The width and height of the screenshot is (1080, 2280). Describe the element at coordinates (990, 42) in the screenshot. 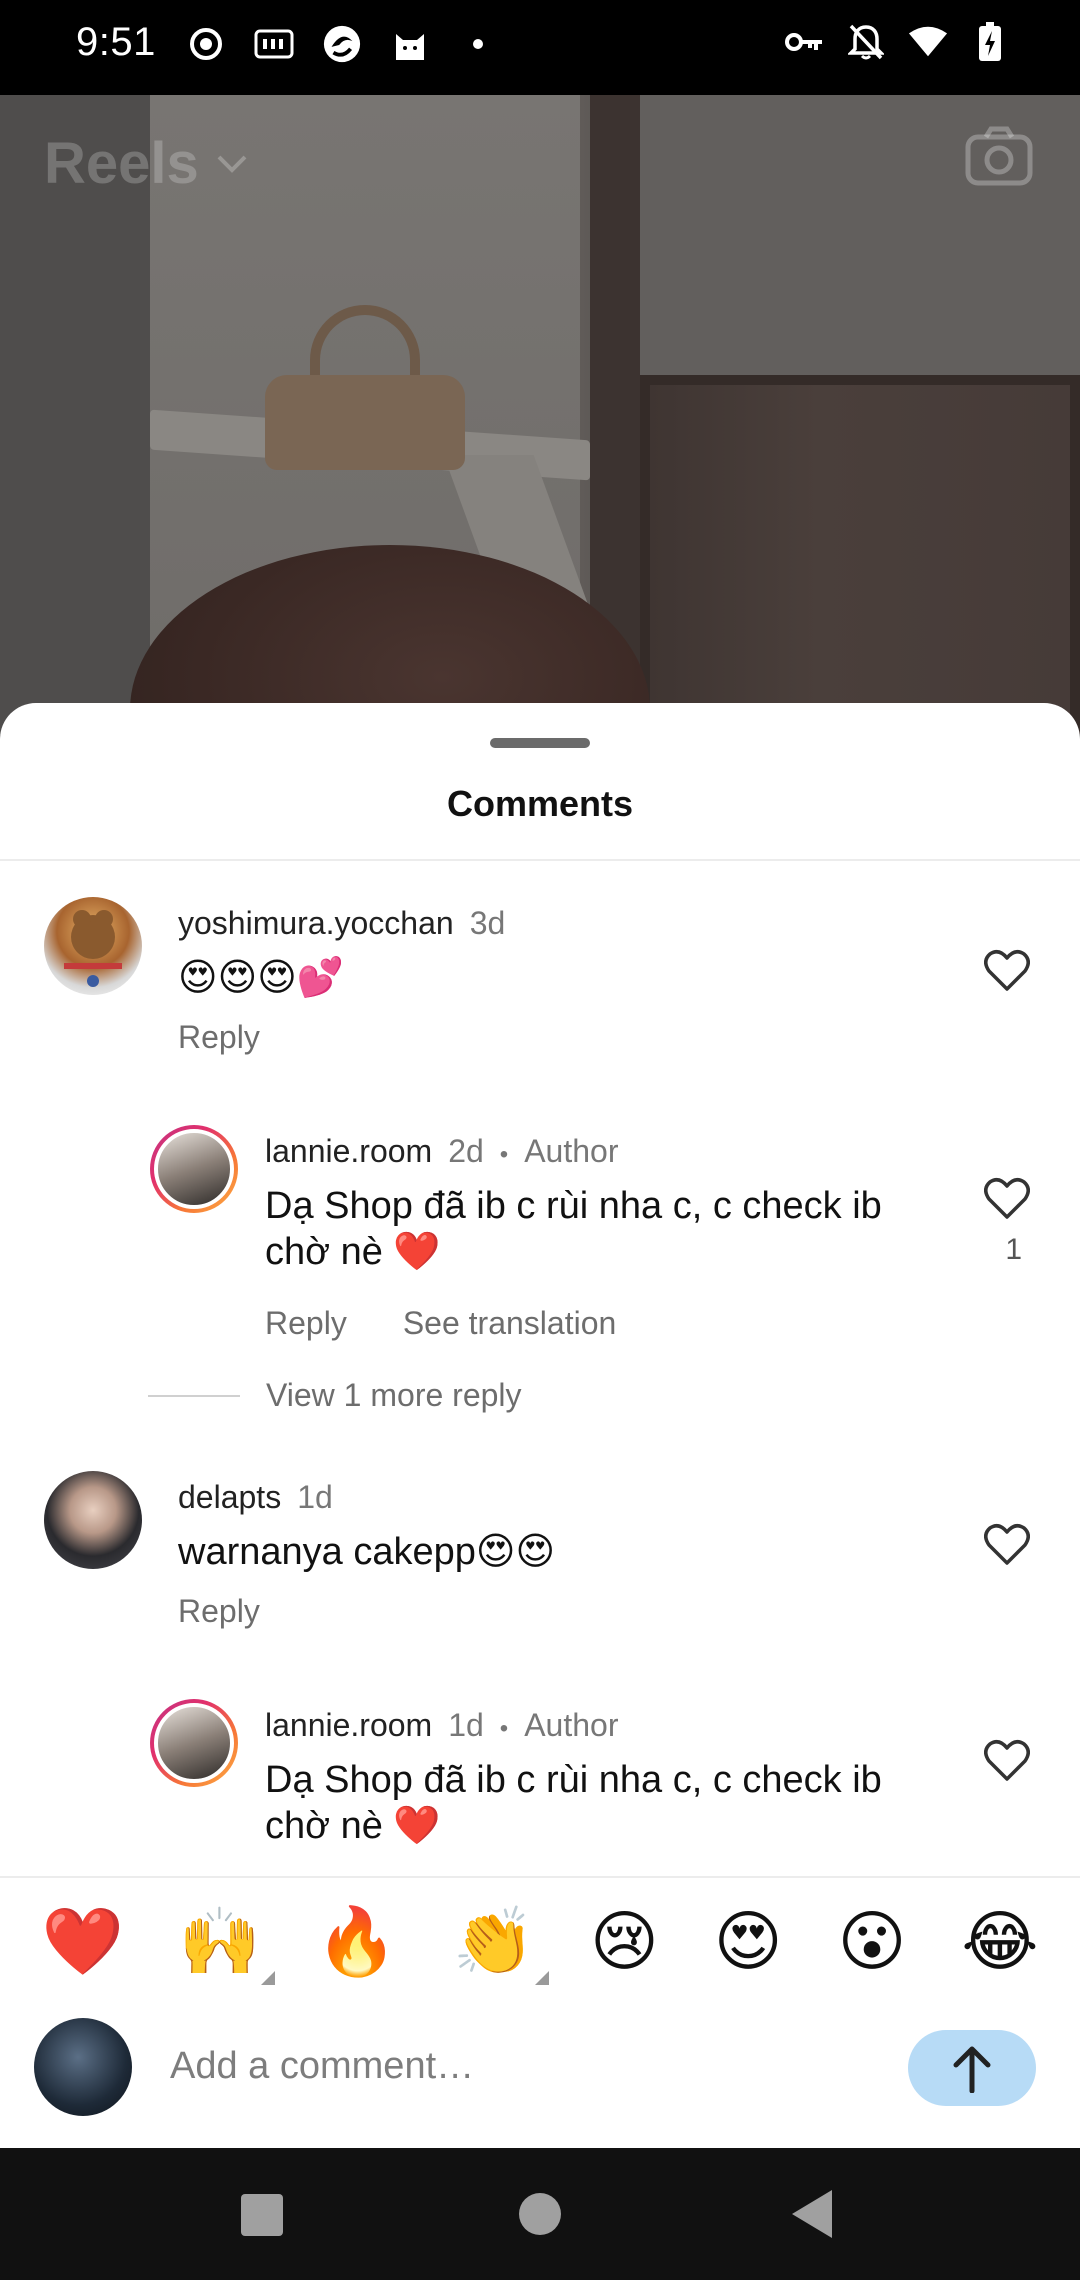

I see `battery-charging-icon` at that location.